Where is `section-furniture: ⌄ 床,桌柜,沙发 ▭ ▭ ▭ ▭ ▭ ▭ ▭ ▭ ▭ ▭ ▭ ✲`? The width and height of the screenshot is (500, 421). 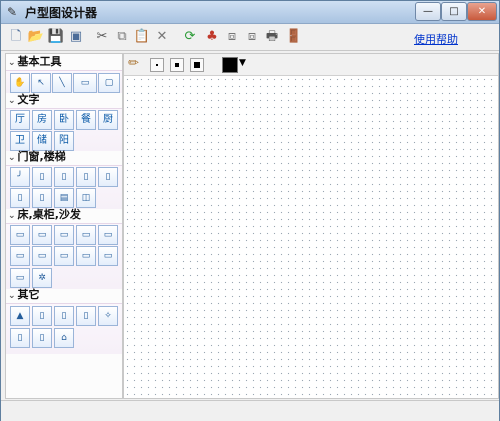
section-furniture: ⌄ 床,桌柜,沙发 ▭ ▭ ▭ ▭ ▭ ▭ ▭ ▭ ▭ ▭ ▭ ✲ is located at coordinates (64, 248).